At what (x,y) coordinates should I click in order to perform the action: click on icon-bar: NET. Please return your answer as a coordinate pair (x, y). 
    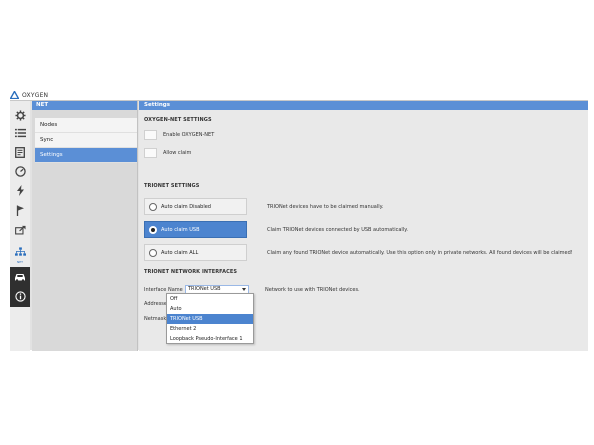
    Looking at the image, I should click on (20, 226).